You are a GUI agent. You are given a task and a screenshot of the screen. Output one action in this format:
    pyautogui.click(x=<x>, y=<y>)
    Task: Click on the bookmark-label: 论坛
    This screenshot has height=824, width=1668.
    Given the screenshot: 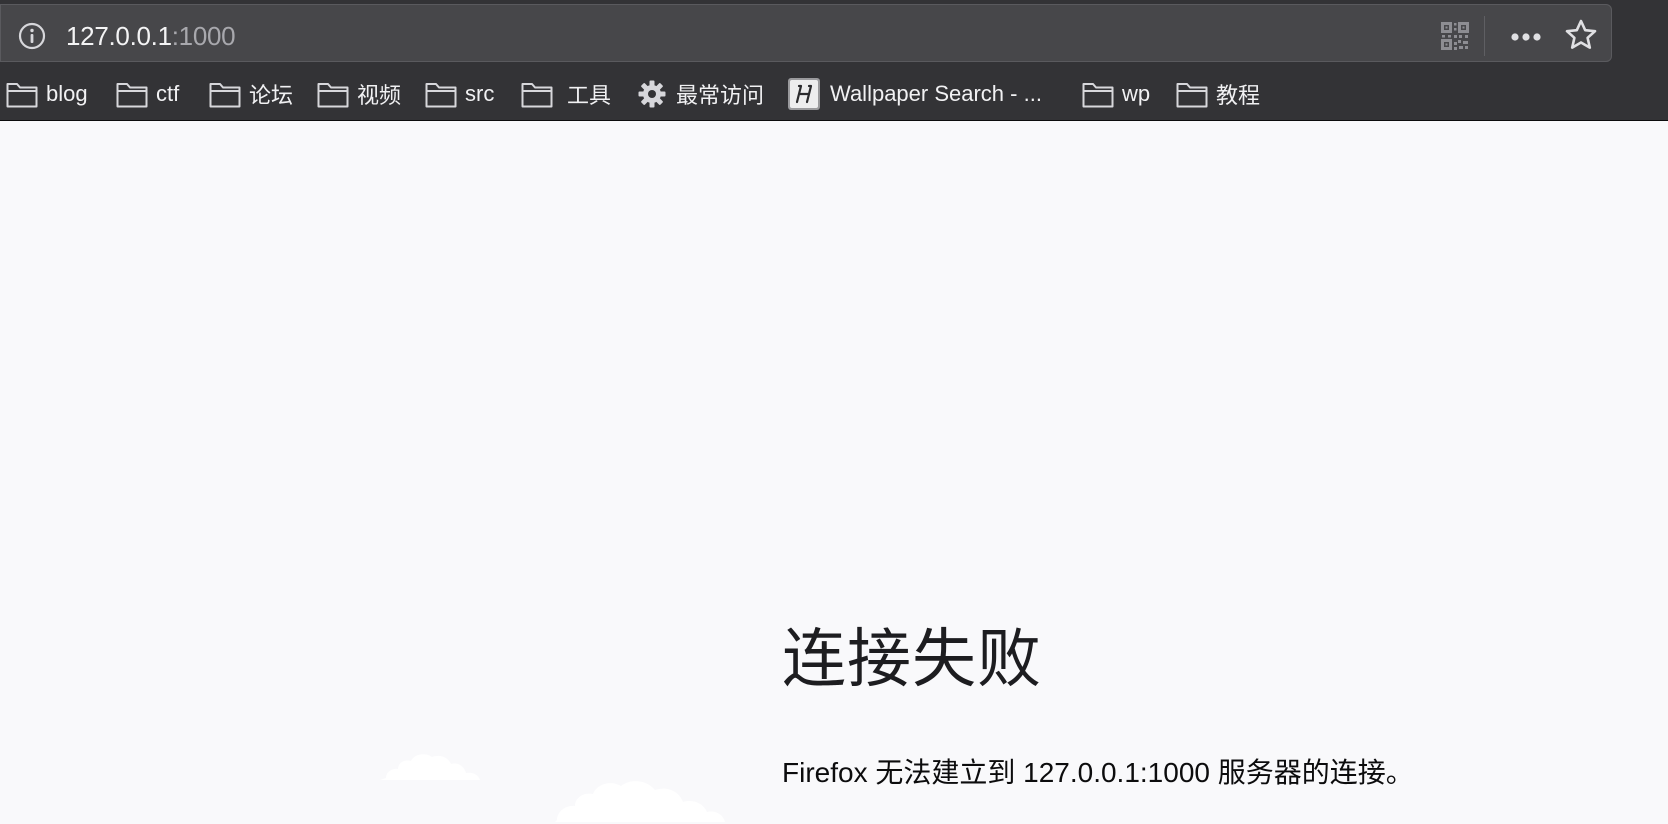 What is the action you would take?
    pyautogui.click(x=271, y=95)
    